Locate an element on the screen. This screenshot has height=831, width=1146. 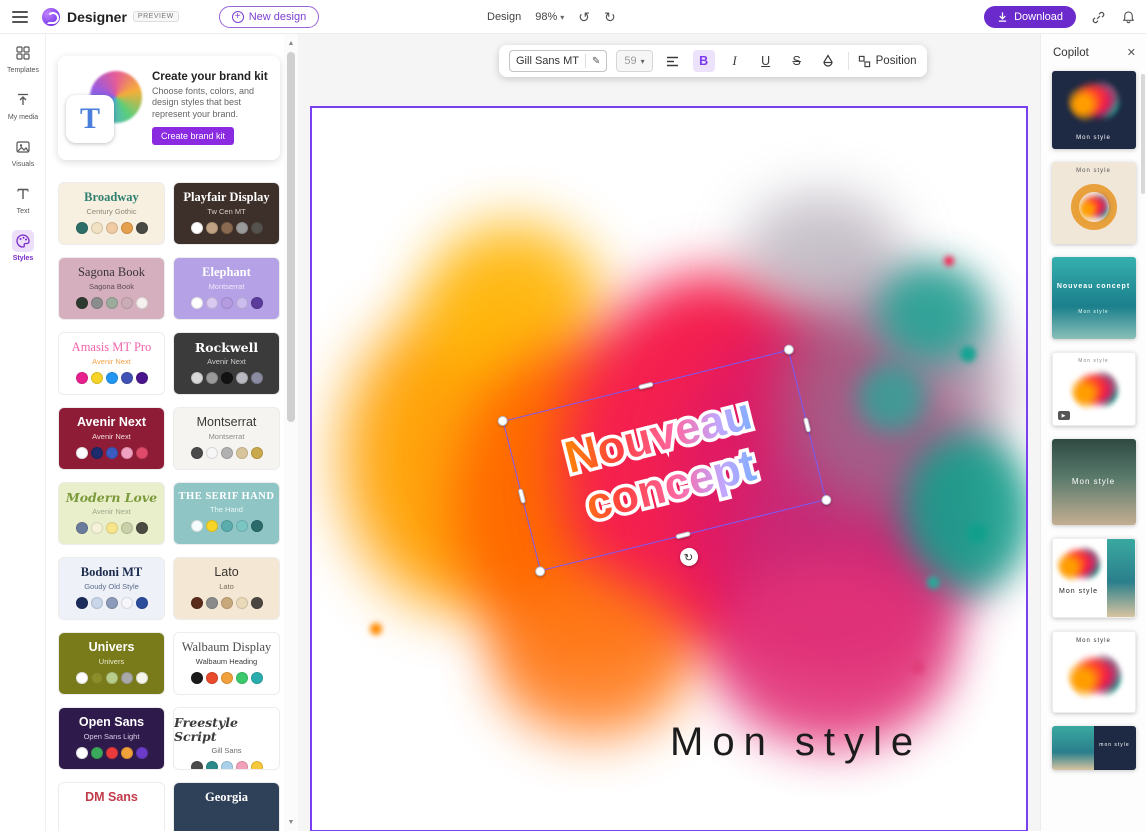
style-card: Elephant Montserrat is located at coordinates (226, 288).